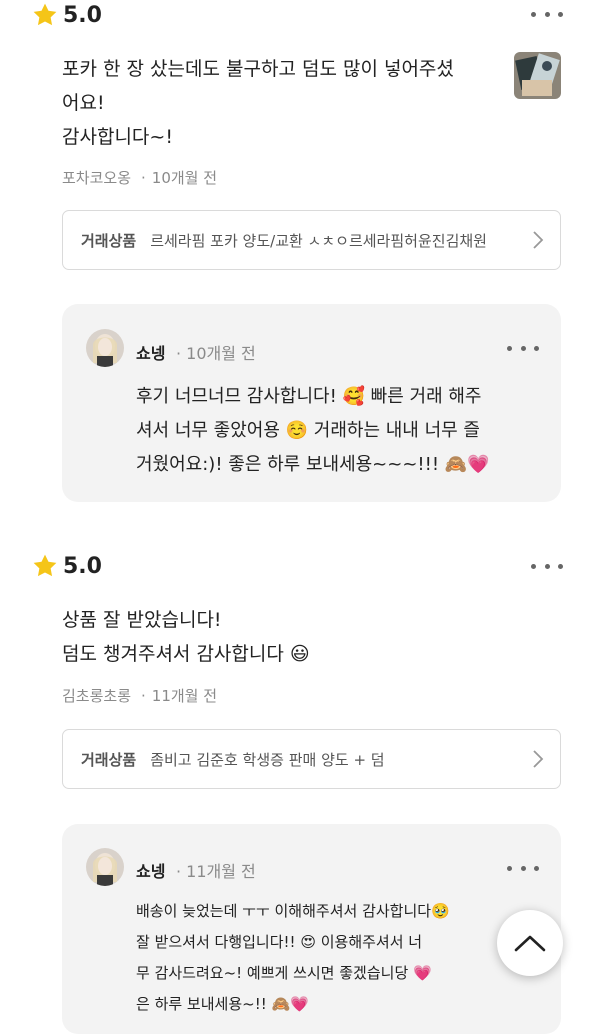 The width and height of the screenshot is (595, 1034). Describe the element at coordinates (139, 177) in the screenshot. I see `review-meta: 포차코오옹 · 10개월 전` at that location.